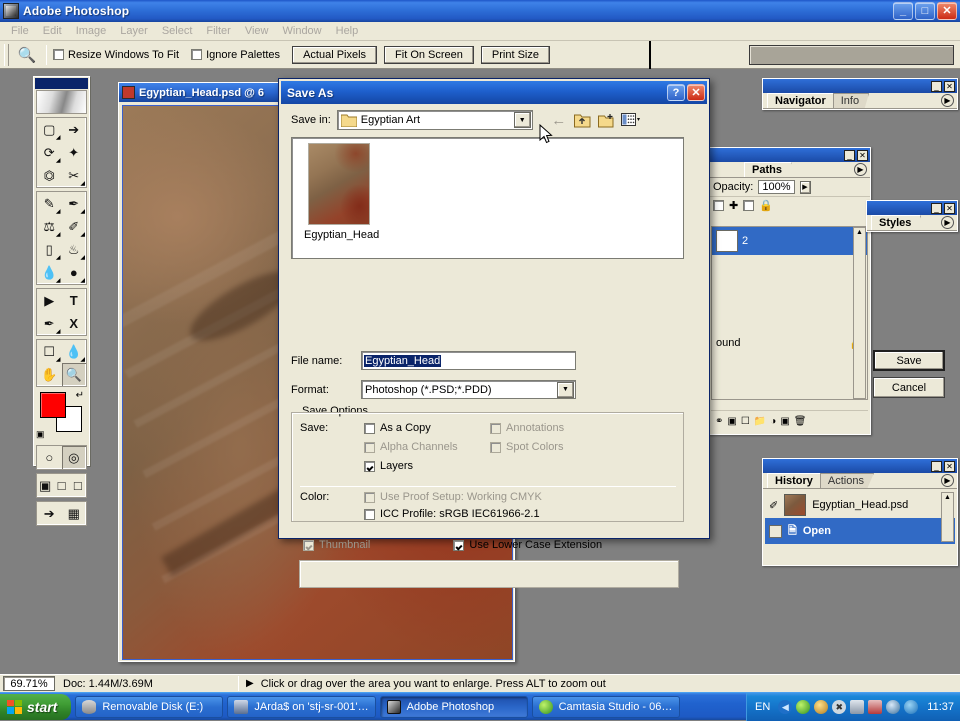 Image resolution: width=960 pixels, height=721 pixels. What do you see at coordinates (775, 531) in the screenshot?
I see `history-brush-source-box` at bounding box center [775, 531].